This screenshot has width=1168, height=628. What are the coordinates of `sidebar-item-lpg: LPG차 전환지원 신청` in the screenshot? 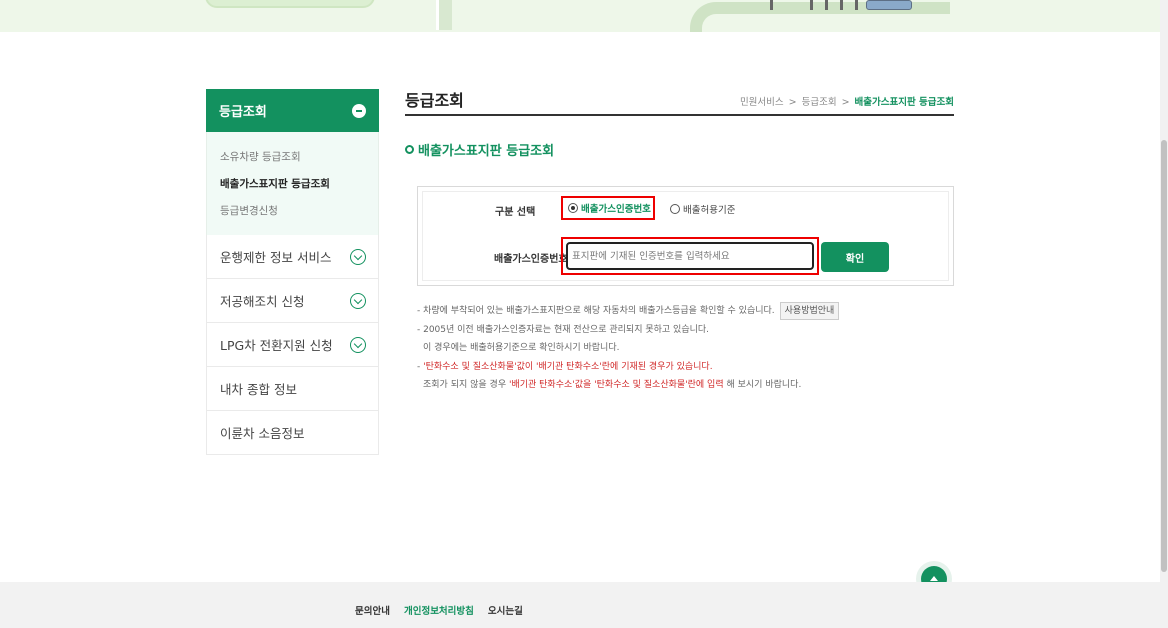 It's located at (292, 345).